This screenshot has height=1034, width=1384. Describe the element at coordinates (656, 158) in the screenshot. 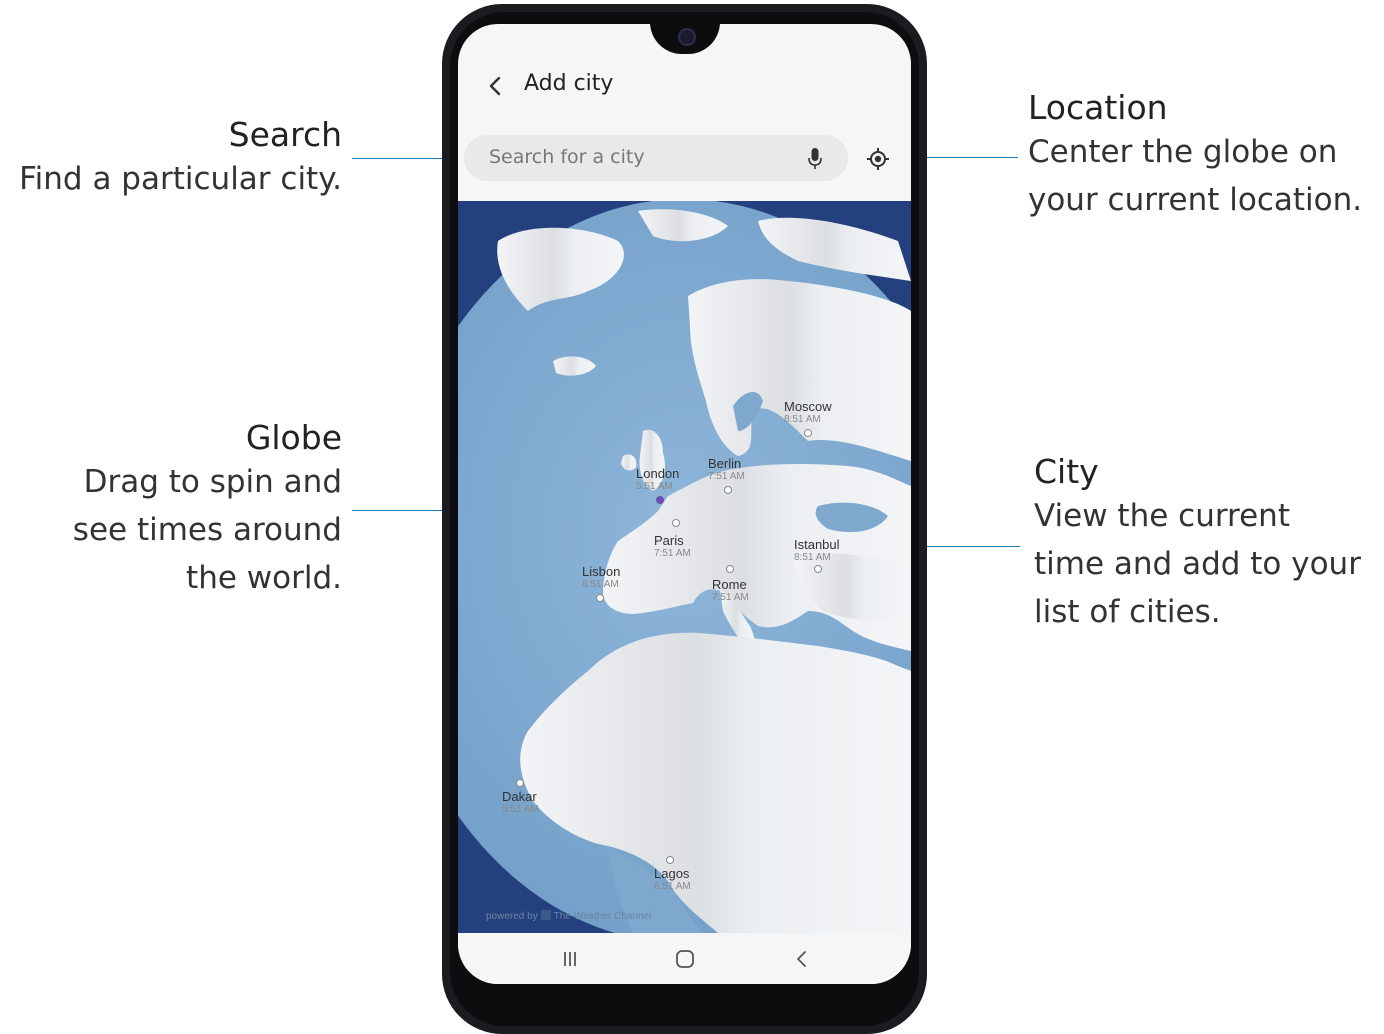

I see `search-input: Search for a city` at that location.